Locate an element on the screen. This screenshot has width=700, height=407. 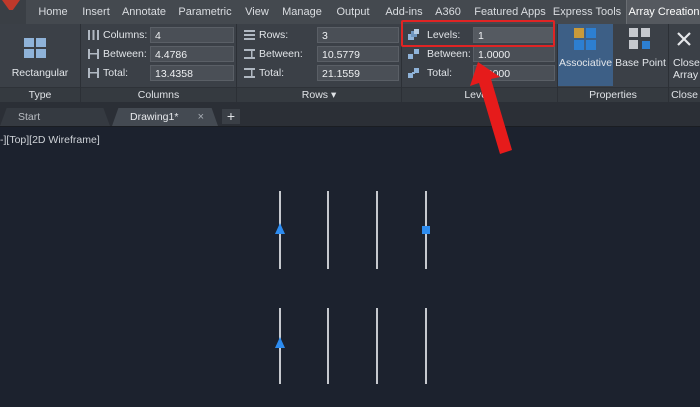
levels-total-label: Total: is located at coordinates (440, 73).